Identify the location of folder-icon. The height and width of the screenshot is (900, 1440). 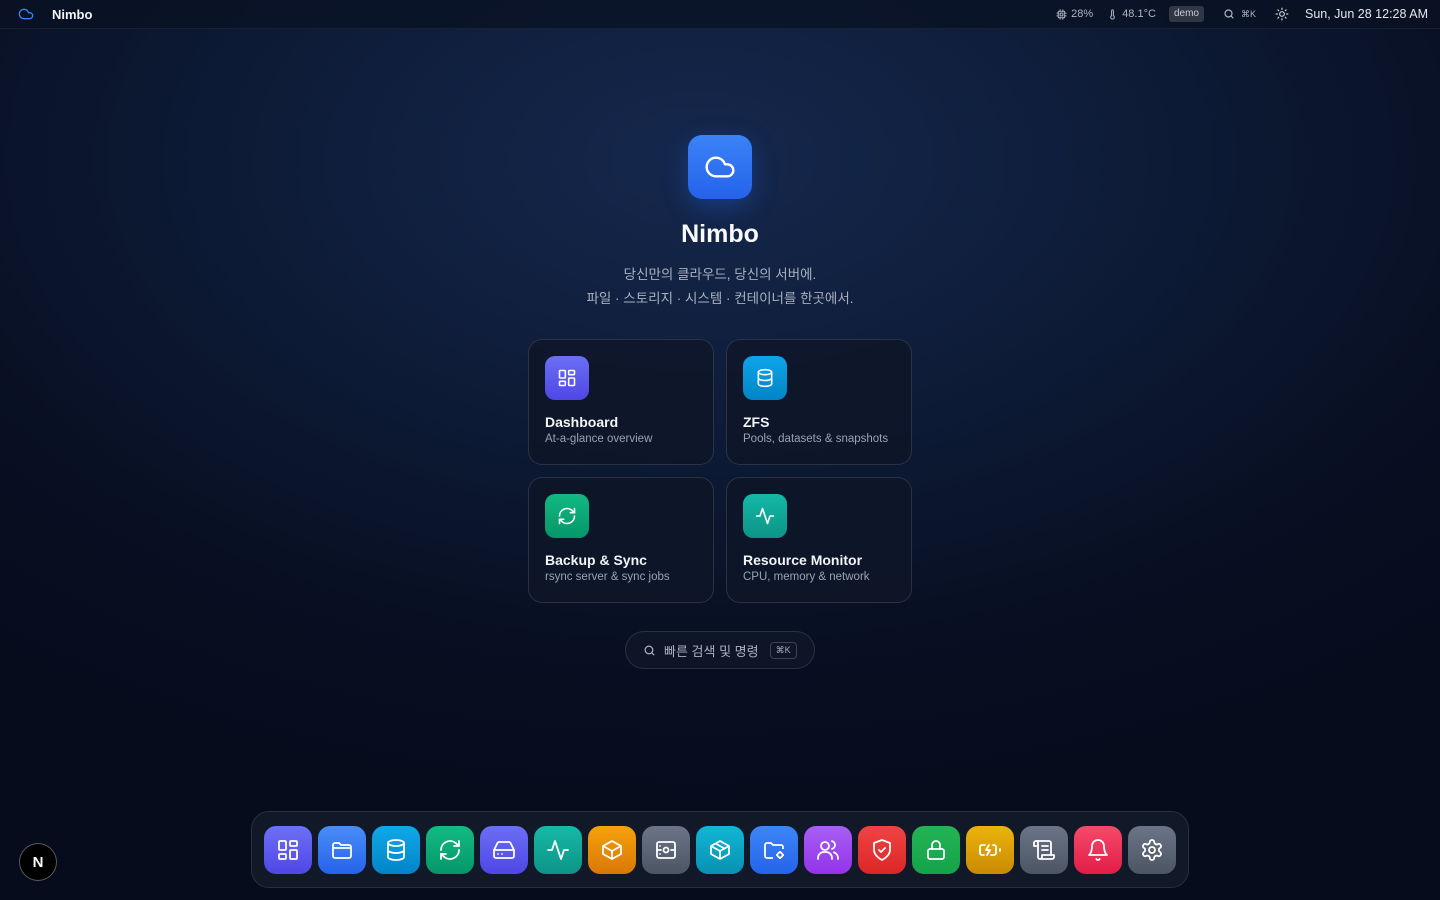
(342, 850).